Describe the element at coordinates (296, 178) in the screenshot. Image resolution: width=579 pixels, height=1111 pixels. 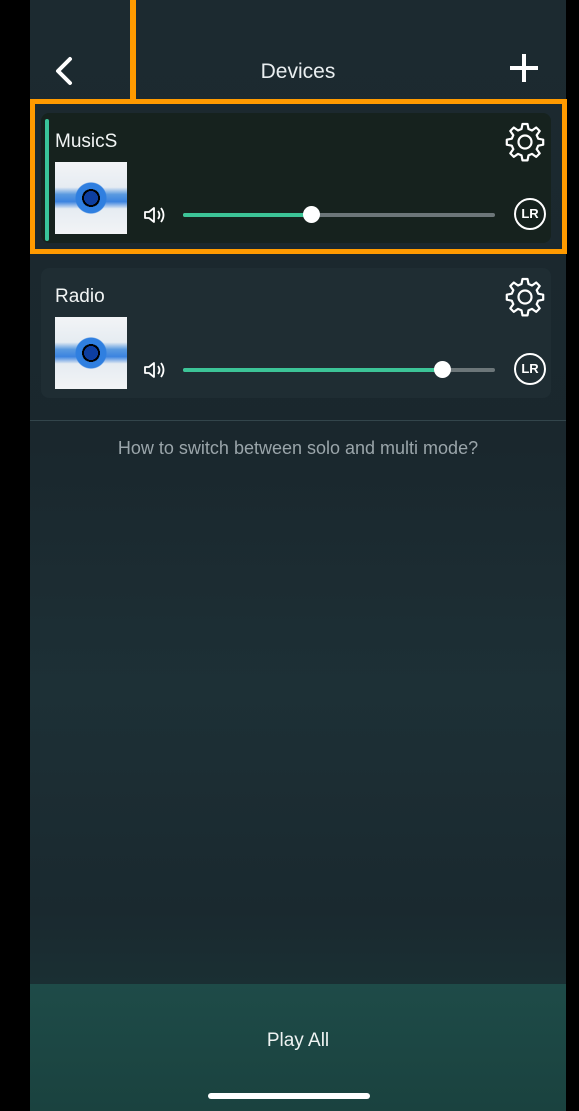
I see `device-card: MusicS LR` at that location.